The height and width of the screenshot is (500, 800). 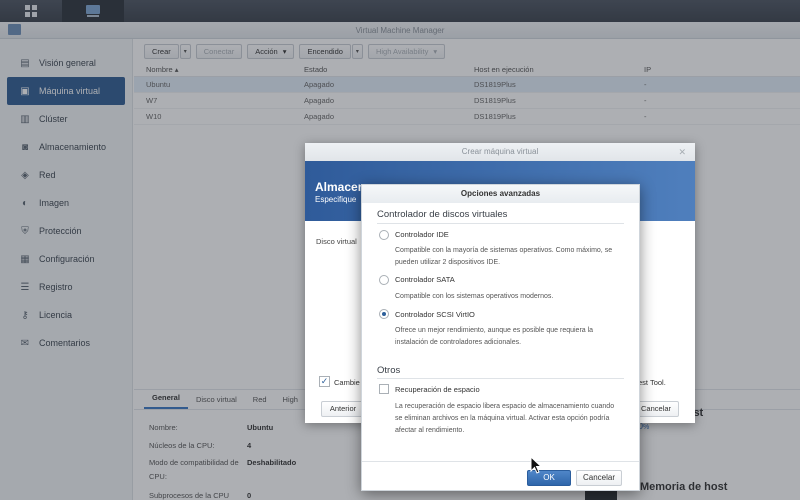 I want to click on option-label-ide: Controlador IDE, so click(x=422, y=234).